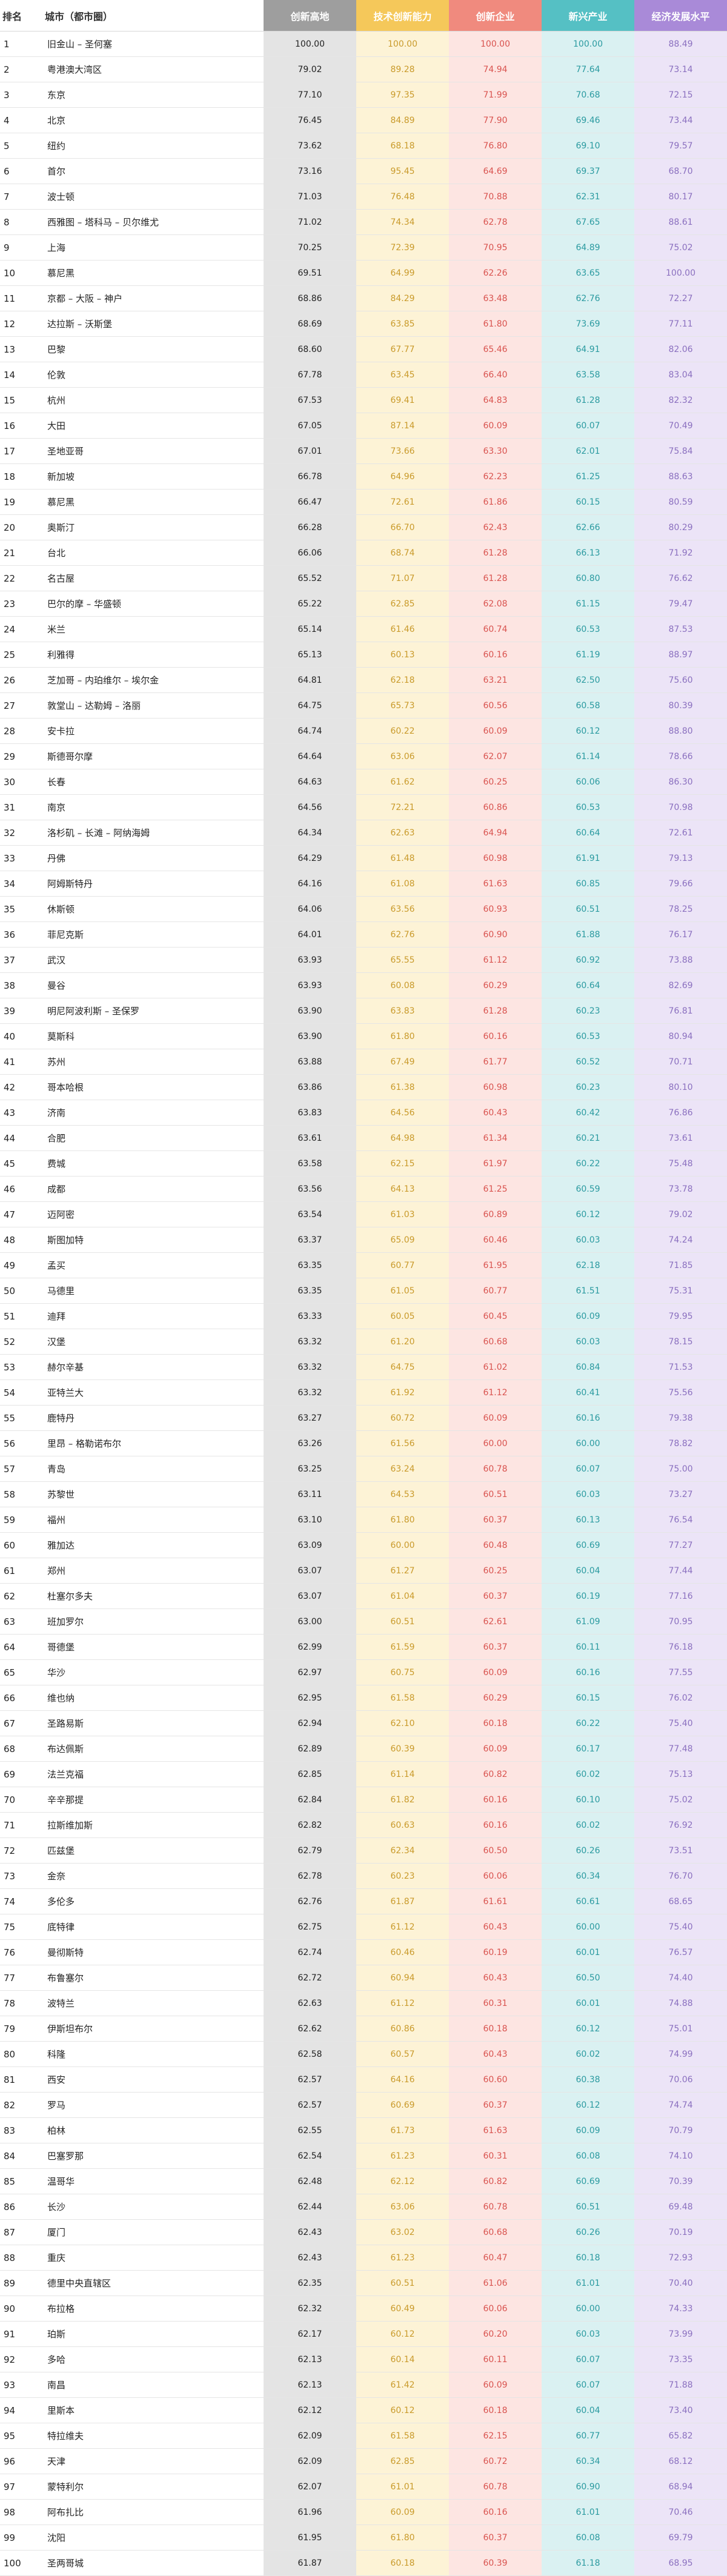 The height and width of the screenshot is (2576, 727). Describe the element at coordinates (153, 16) in the screenshot. I see `city-column-header: 城市（都市圈）` at that location.